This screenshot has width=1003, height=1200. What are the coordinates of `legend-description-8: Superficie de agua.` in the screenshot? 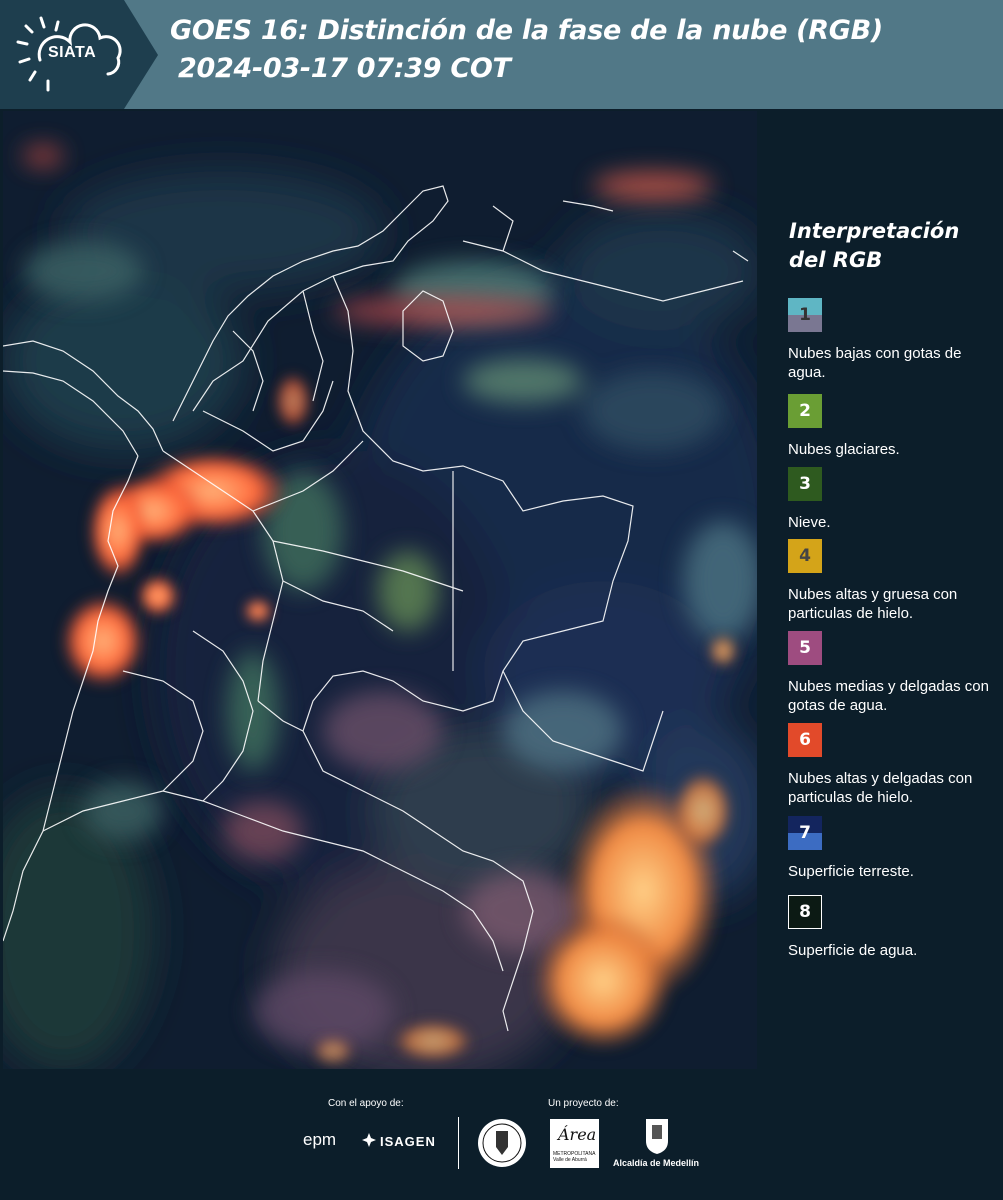 It's located at (853, 950).